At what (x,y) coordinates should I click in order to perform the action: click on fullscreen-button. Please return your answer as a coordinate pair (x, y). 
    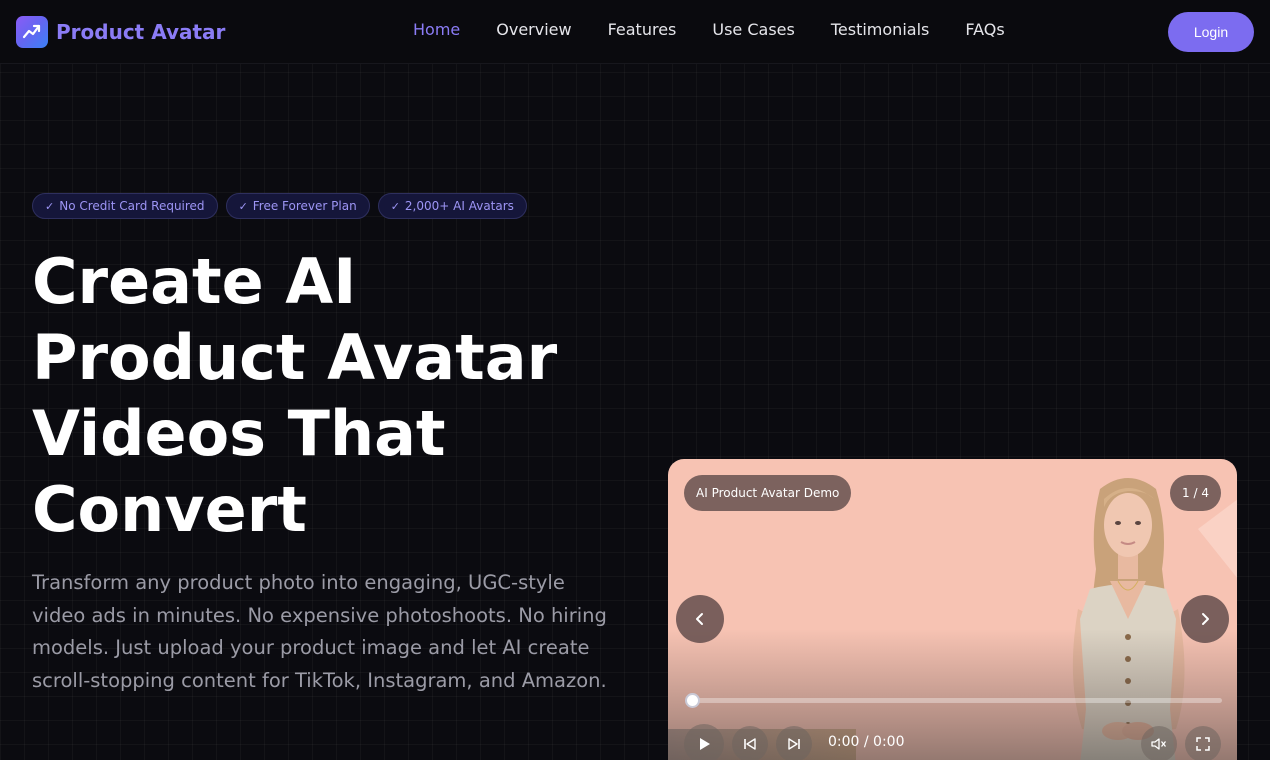
    Looking at the image, I should click on (1203, 743).